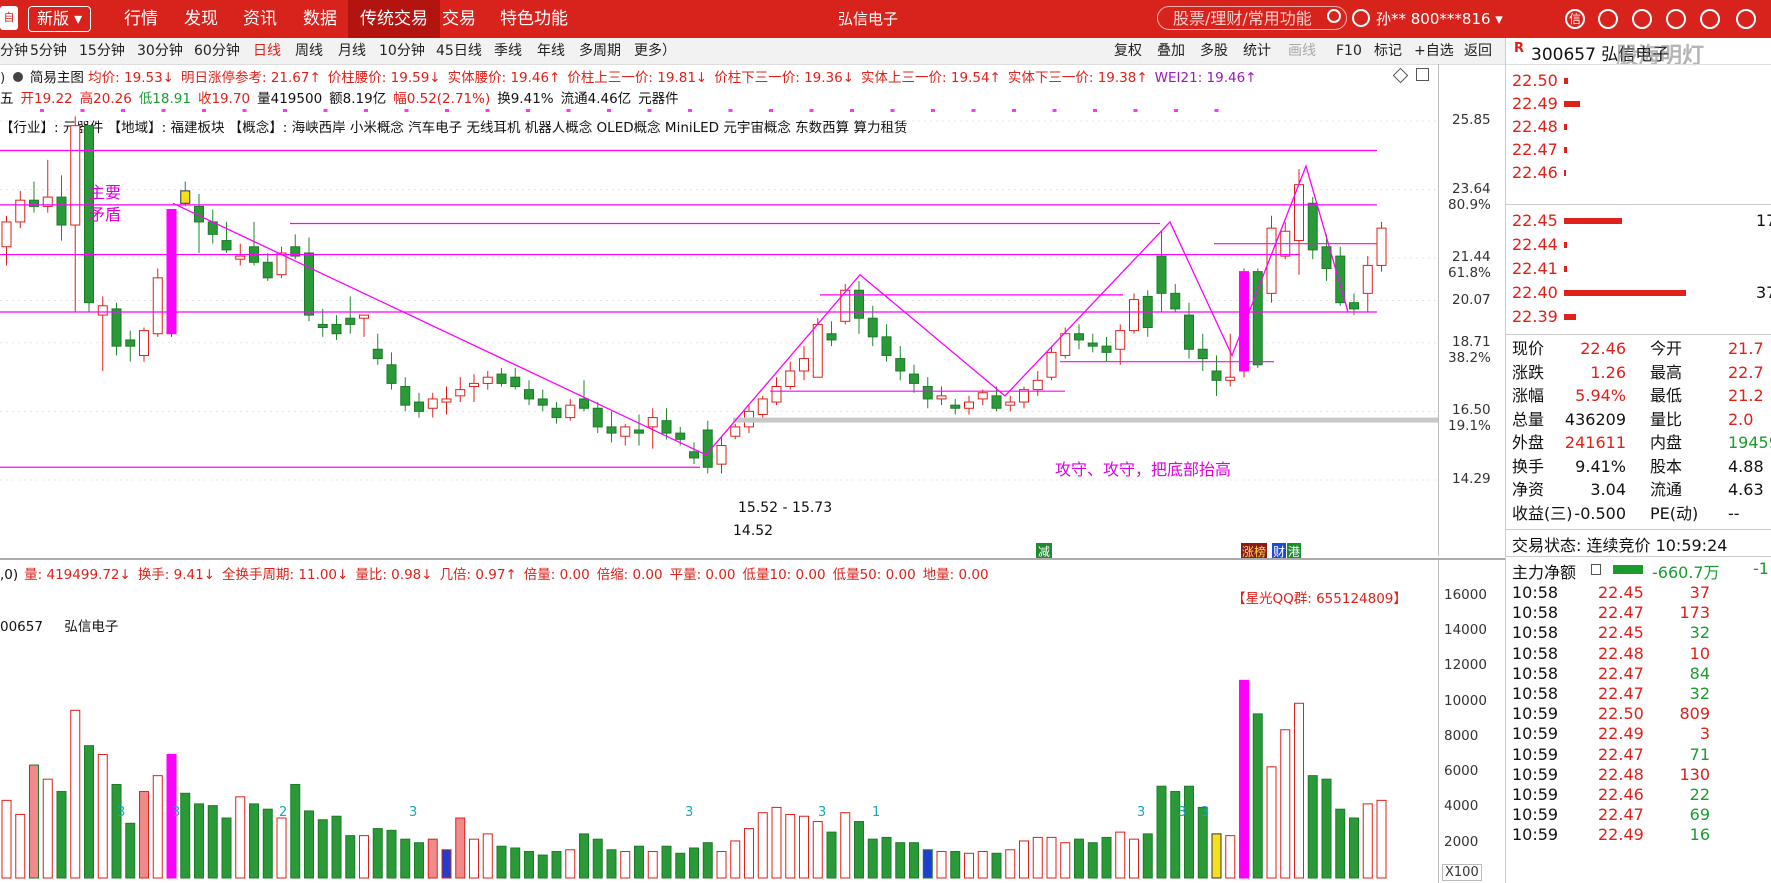 This screenshot has width=1771, height=883. Describe the element at coordinates (1128, 51) in the screenshot. I see `tool-adjust: 复权` at that location.